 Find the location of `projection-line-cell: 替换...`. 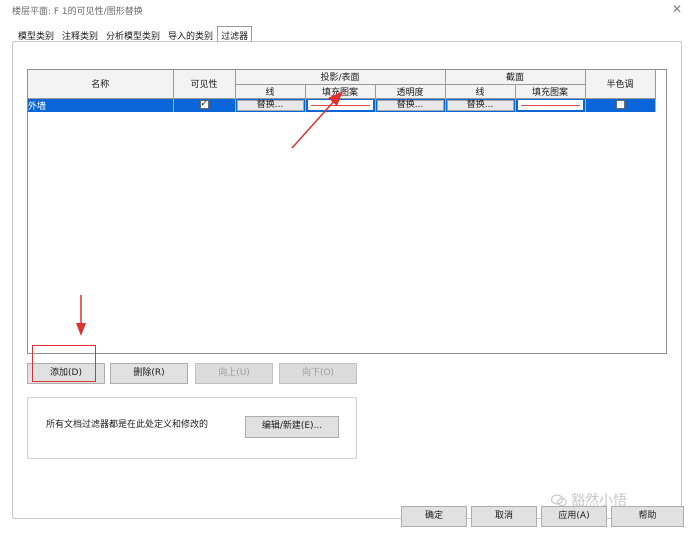

projection-line-cell: 替换... is located at coordinates (270, 105).